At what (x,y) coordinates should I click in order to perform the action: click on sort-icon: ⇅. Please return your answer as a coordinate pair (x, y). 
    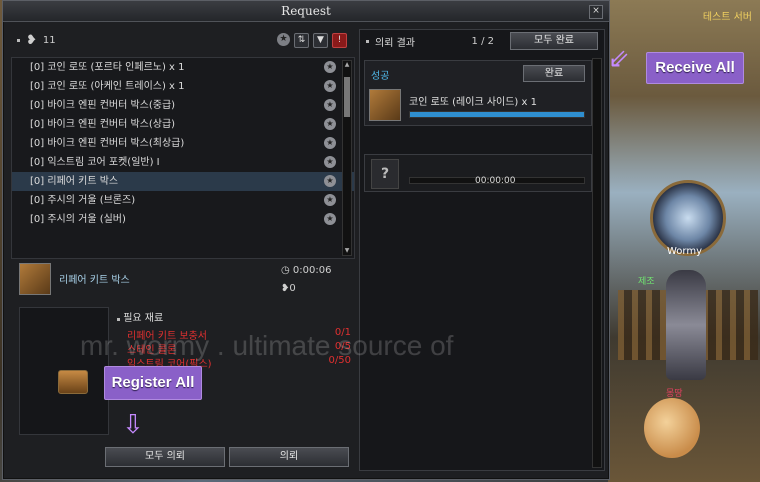
    Looking at the image, I should click on (301, 40).